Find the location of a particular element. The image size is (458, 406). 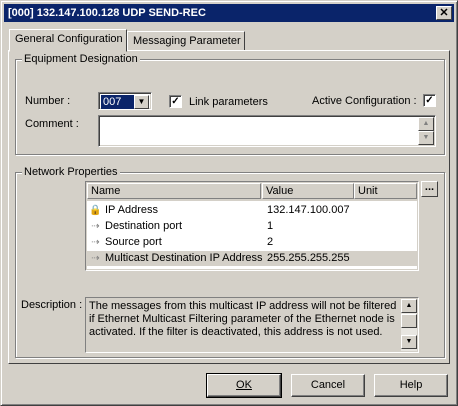

tab-messaging-parameter: Messaging Parameter is located at coordinates (186, 41).